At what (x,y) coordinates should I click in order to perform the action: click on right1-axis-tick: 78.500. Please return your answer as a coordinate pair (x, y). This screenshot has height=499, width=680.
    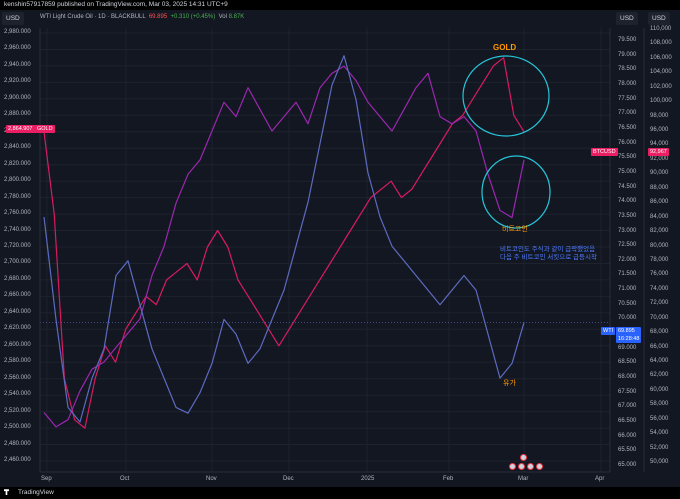
    Looking at the image, I should click on (627, 69).